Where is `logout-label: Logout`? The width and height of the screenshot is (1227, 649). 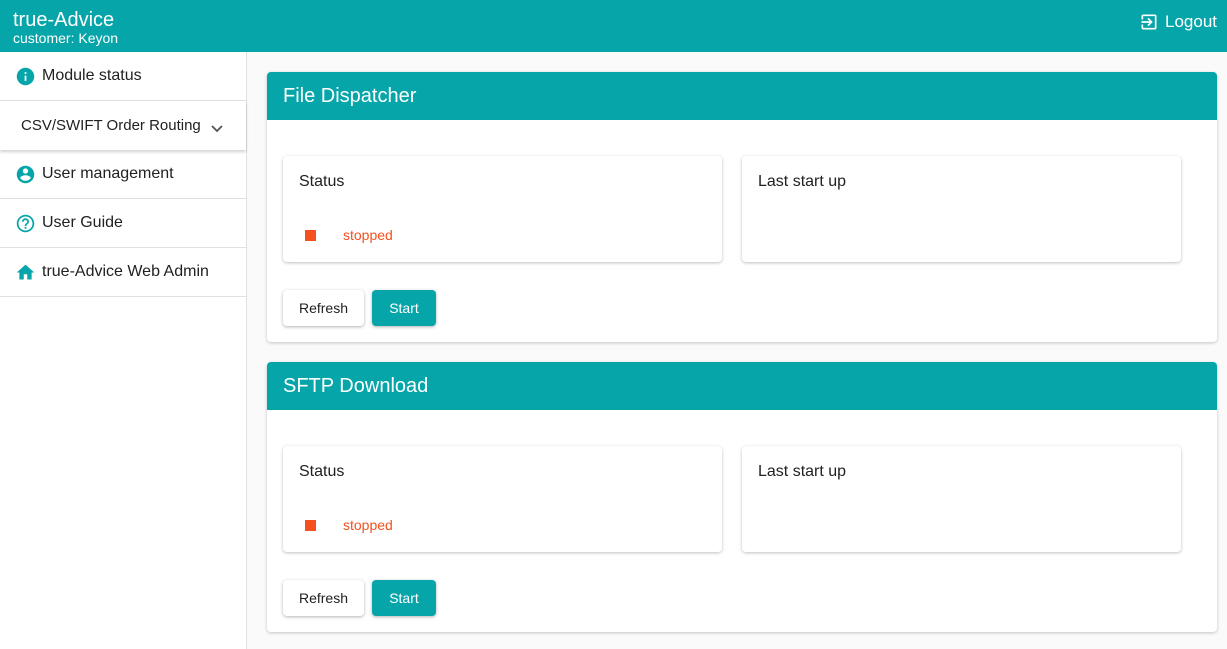 logout-label: Logout is located at coordinates (1191, 21).